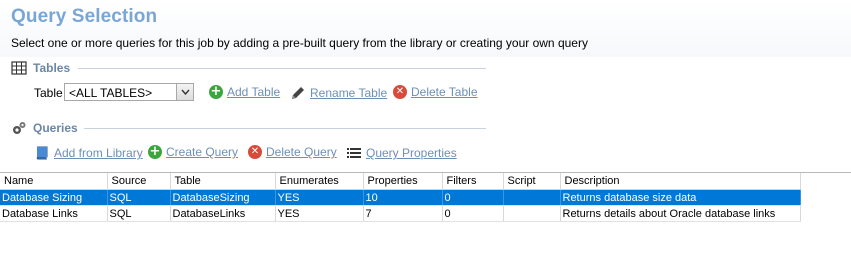  I want to click on tables-section-heading: Tables, so click(40, 68).